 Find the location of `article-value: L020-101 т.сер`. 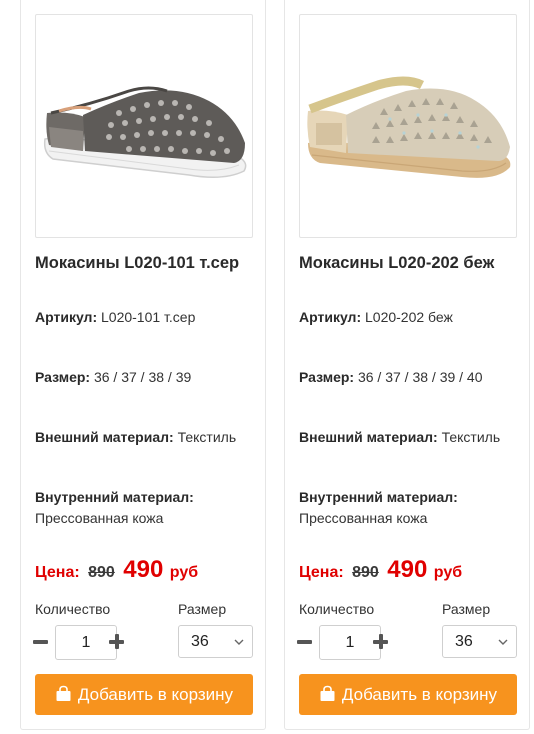

article-value: L020-101 т.сер is located at coordinates (148, 317).